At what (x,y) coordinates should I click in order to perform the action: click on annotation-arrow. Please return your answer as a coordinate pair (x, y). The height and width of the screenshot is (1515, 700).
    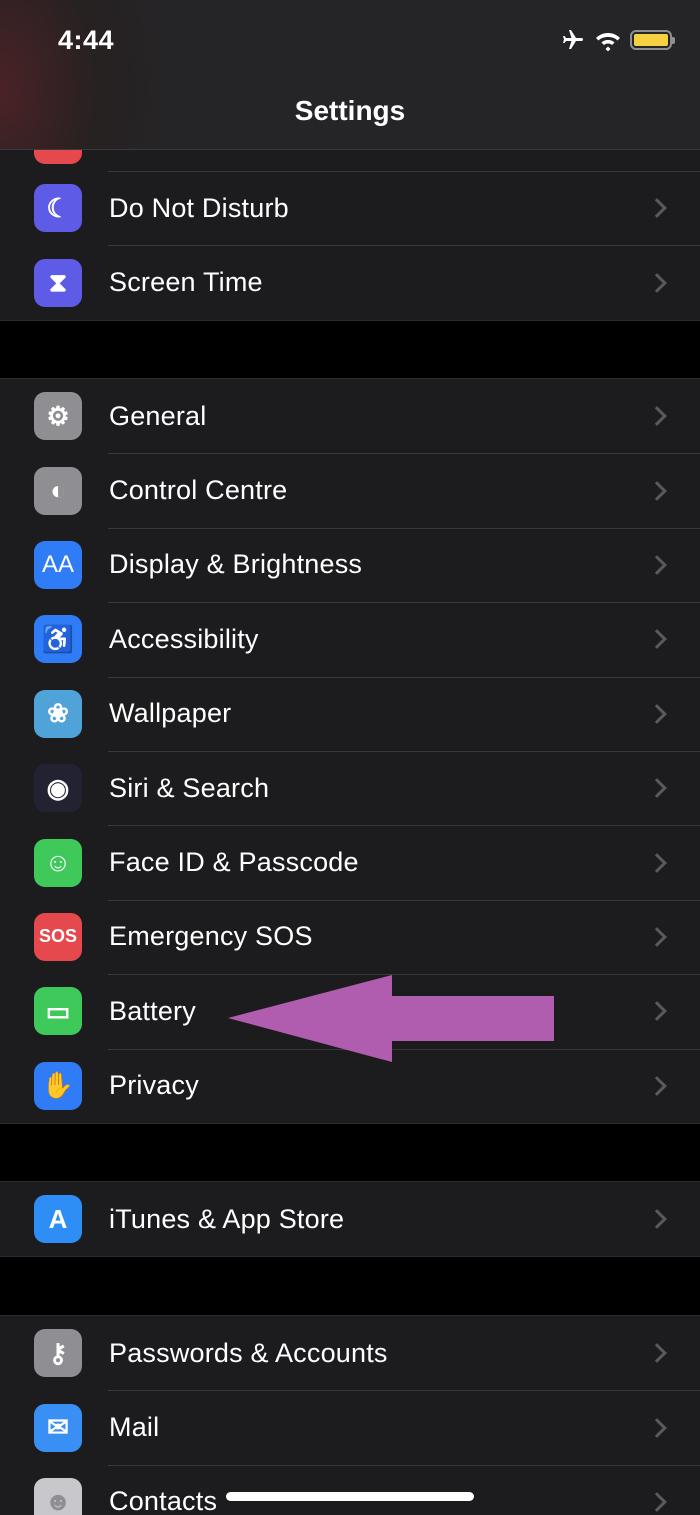
    Looking at the image, I should click on (391, 1018).